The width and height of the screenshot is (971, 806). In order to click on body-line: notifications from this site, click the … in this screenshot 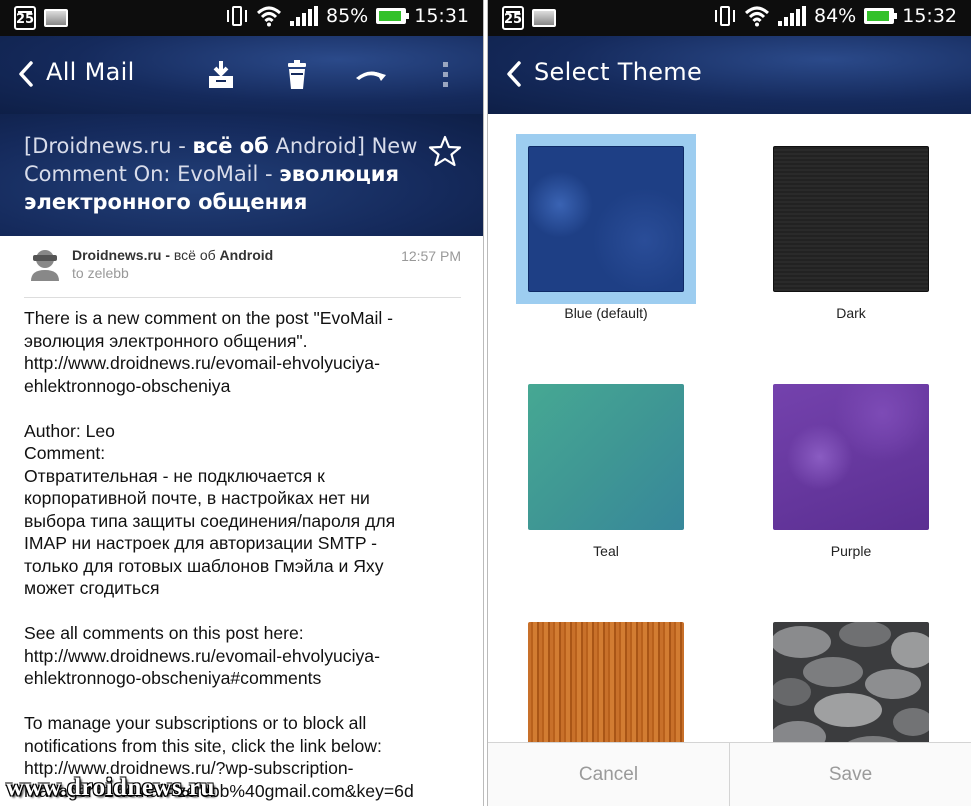, I will do `click(203, 745)`.